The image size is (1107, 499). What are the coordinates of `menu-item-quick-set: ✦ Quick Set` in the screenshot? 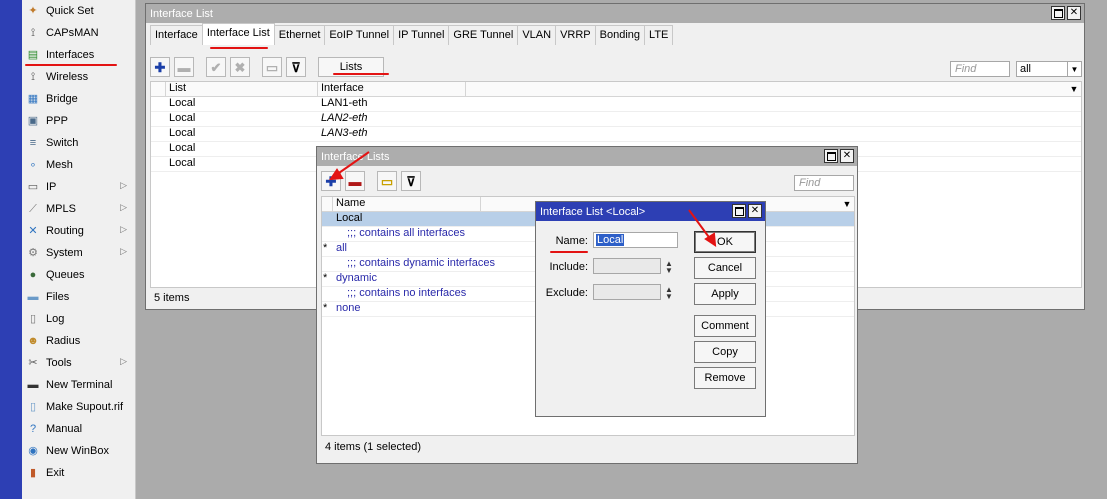 It's located at (78, 11).